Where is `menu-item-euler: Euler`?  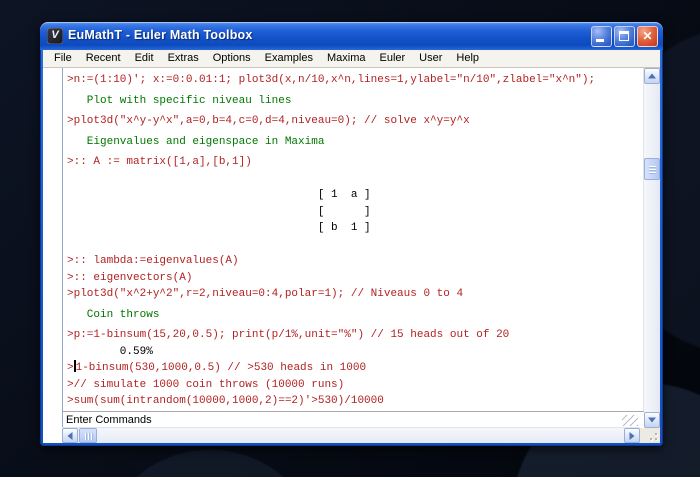 menu-item-euler: Euler is located at coordinates (392, 58).